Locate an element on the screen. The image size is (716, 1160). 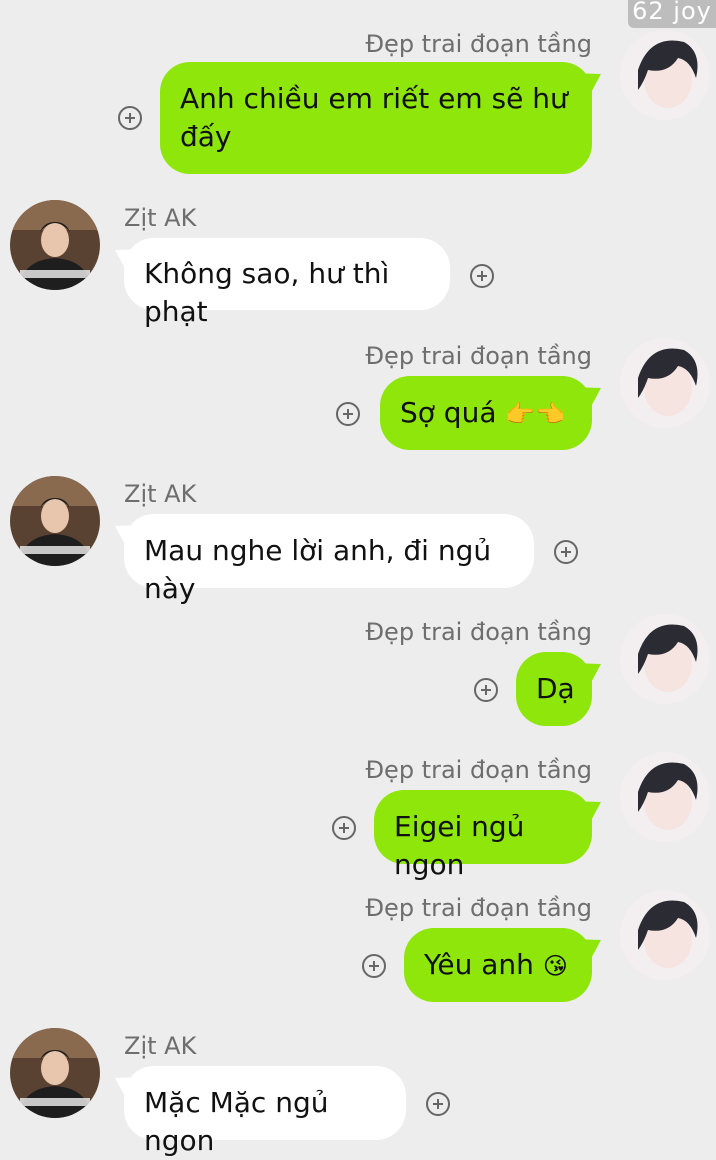
pointing-fingers-icon: 👉👈 is located at coordinates (535, 414).